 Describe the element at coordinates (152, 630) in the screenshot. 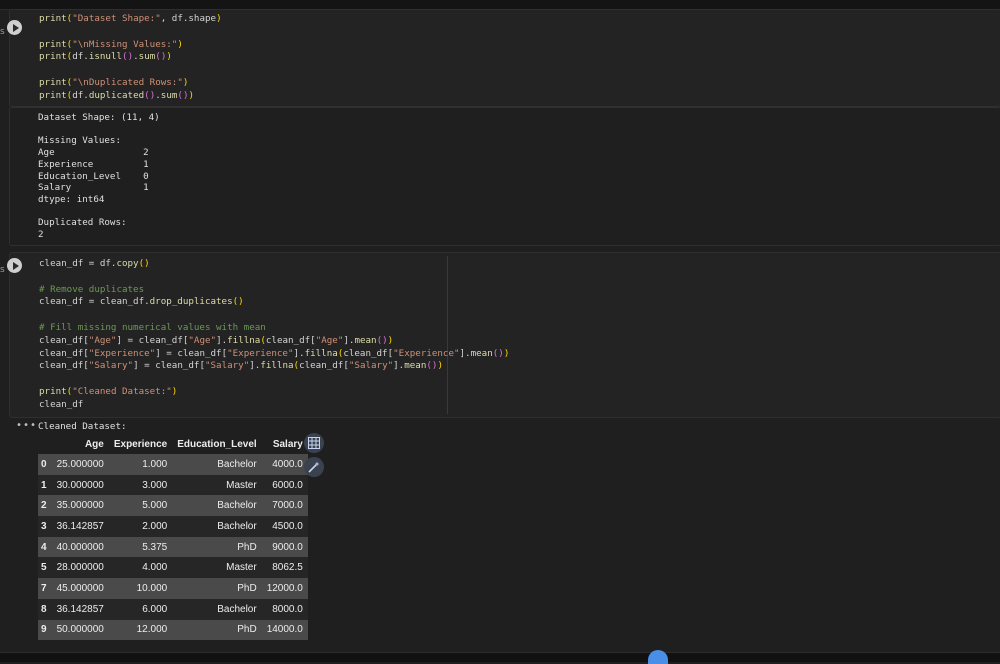

I see `table-cell: 12.000` at that location.